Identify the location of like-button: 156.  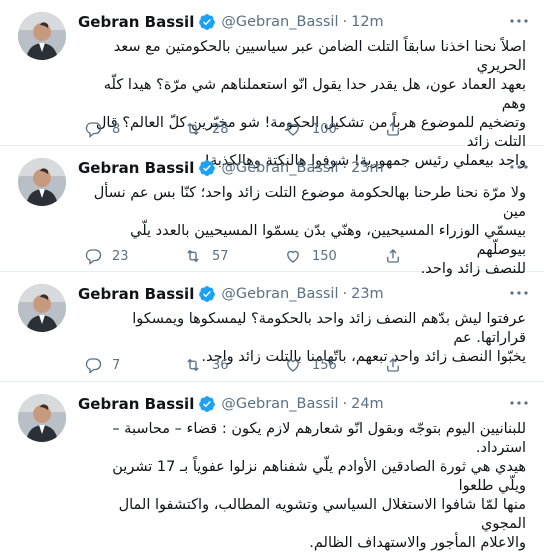
(334, 365).